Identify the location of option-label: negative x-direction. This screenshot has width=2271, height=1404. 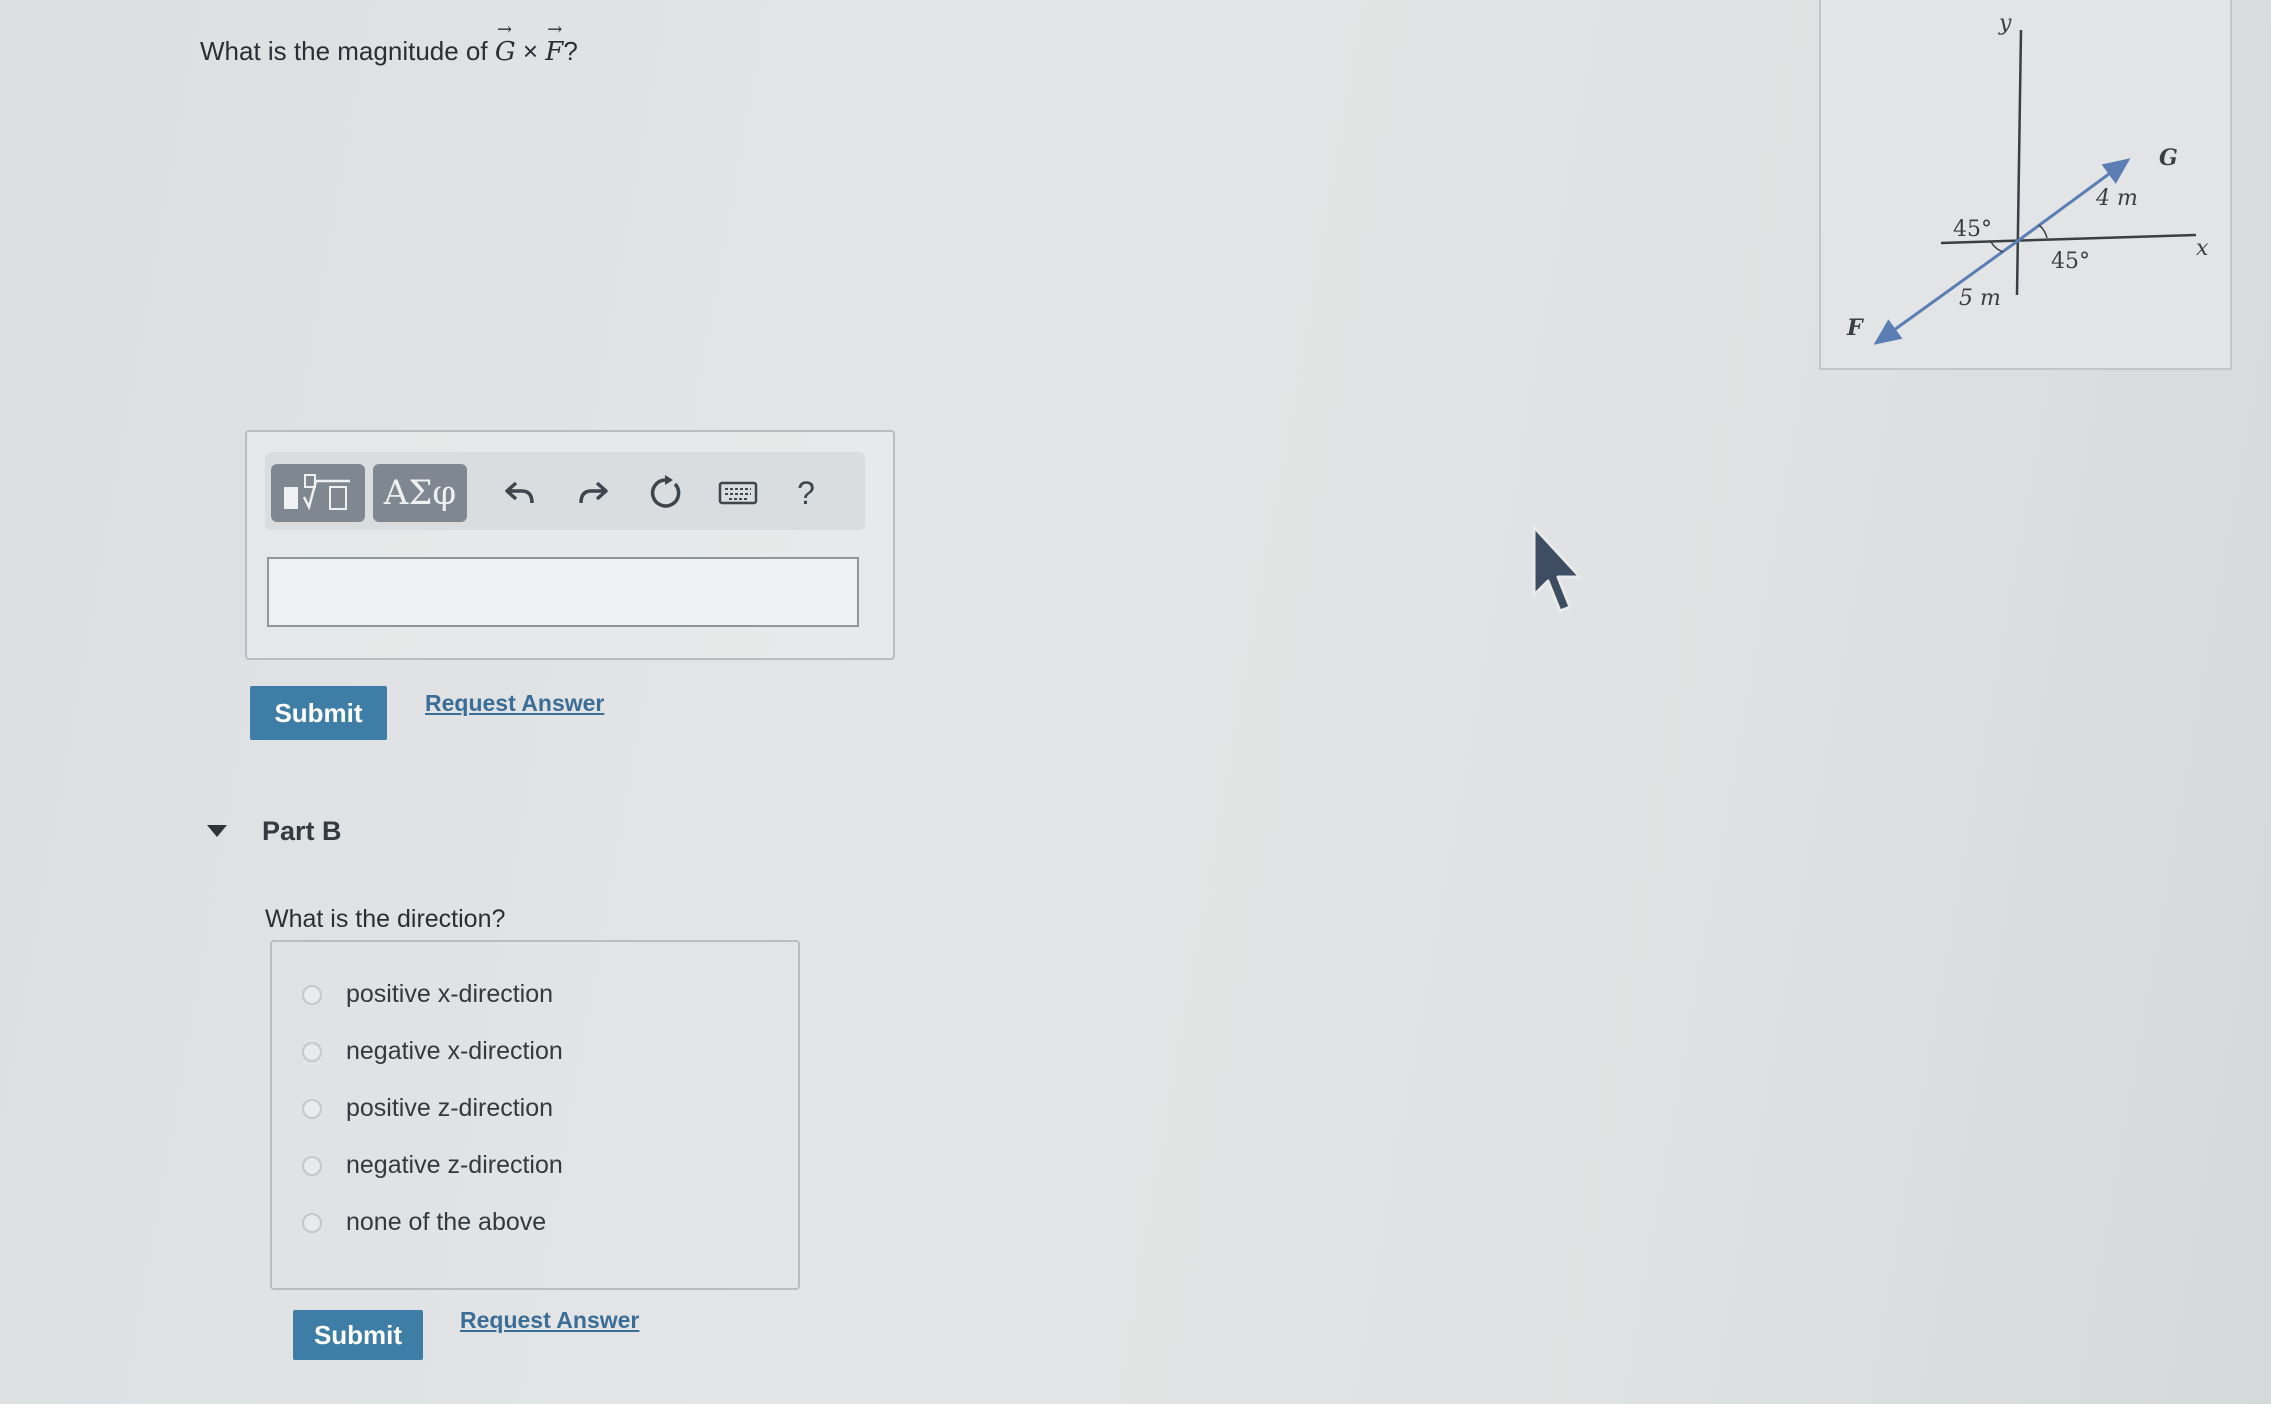
(454, 1051).